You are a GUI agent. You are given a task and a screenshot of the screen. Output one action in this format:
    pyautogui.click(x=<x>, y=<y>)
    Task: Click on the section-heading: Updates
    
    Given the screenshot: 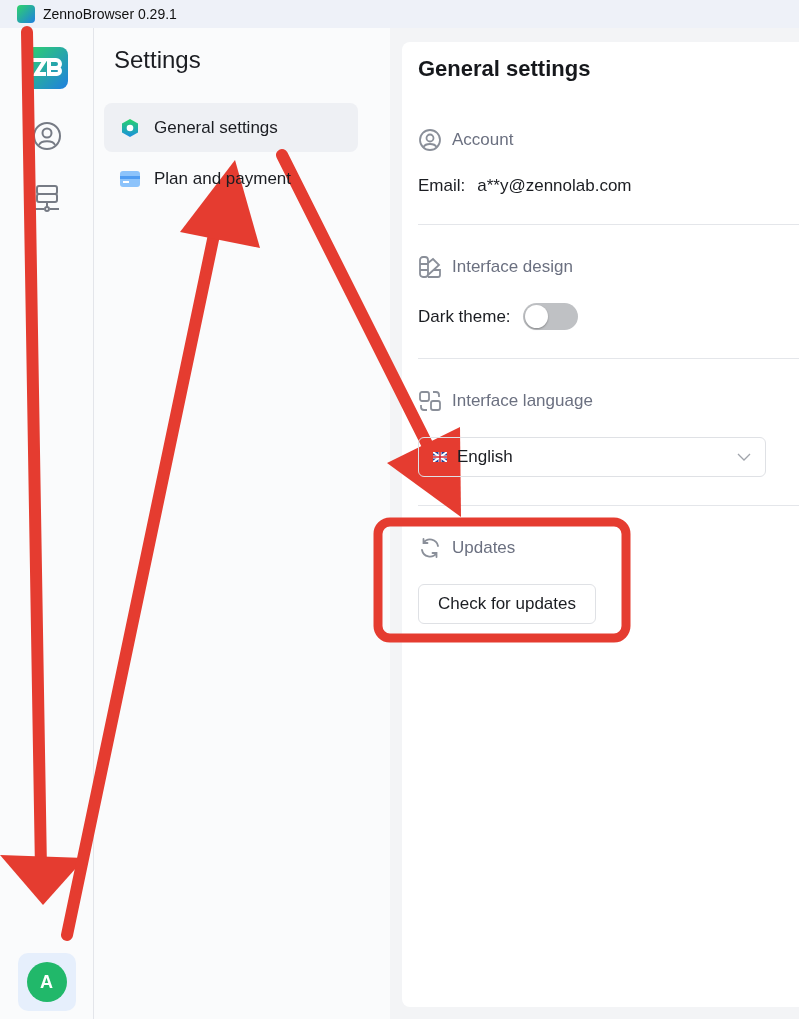 What is the action you would take?
    pyautogui.click(x=484, y=548)
    